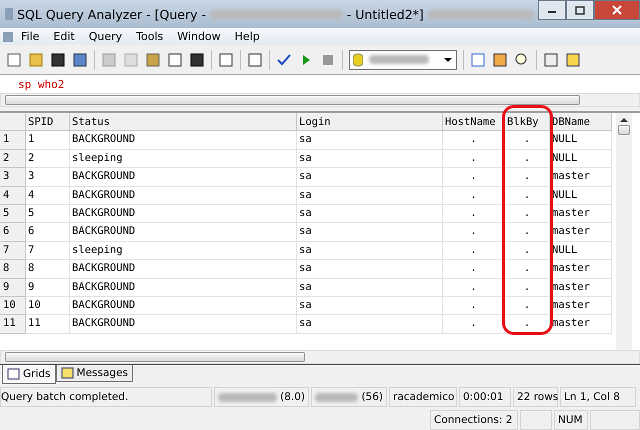 This screenshot has width=640, height=430. I want to click on row-number: 3, so click(13, 177).